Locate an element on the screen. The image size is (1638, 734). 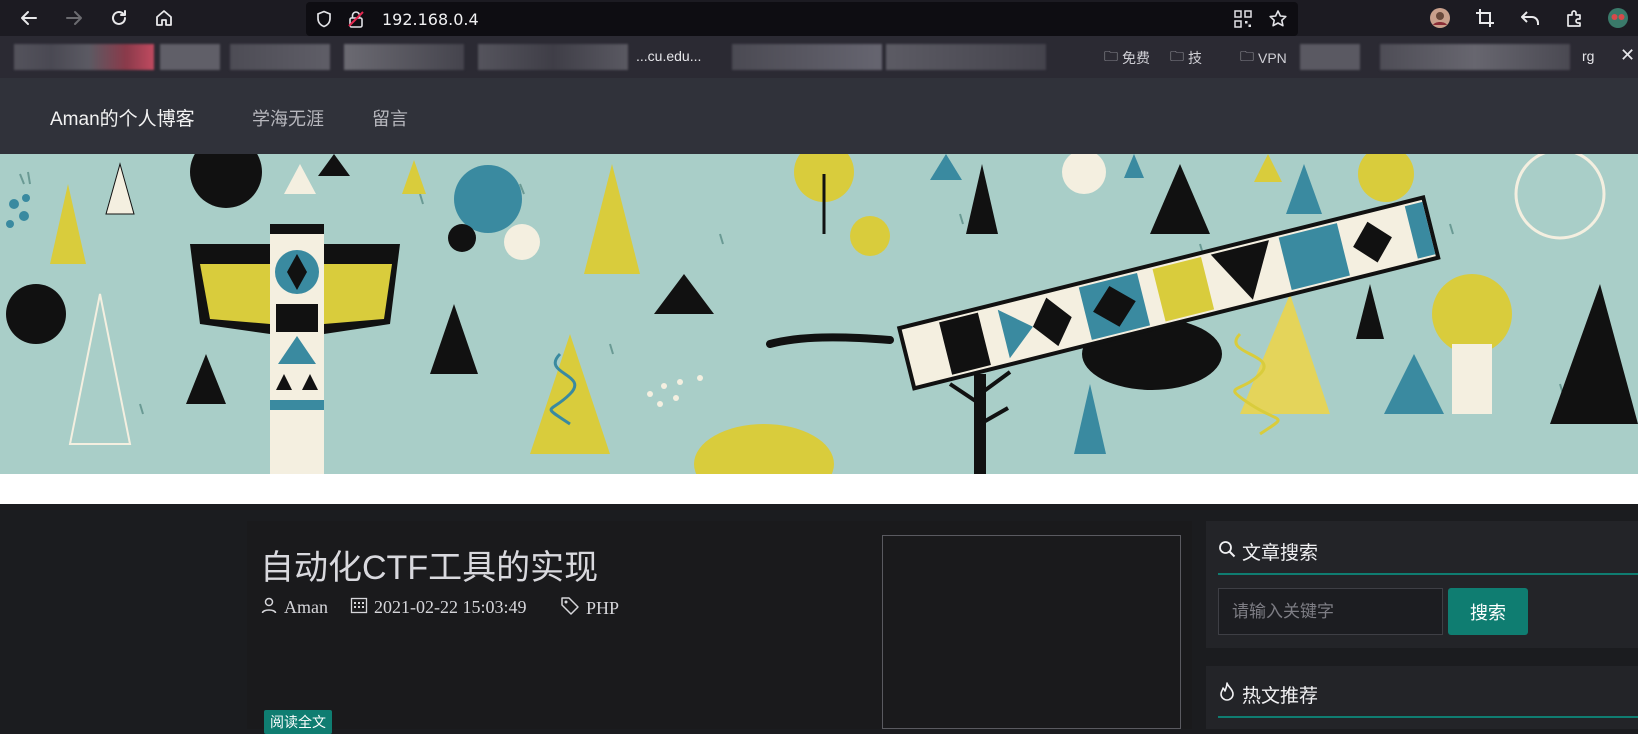
qr-code-icon is located at coordinates (1243, 19).